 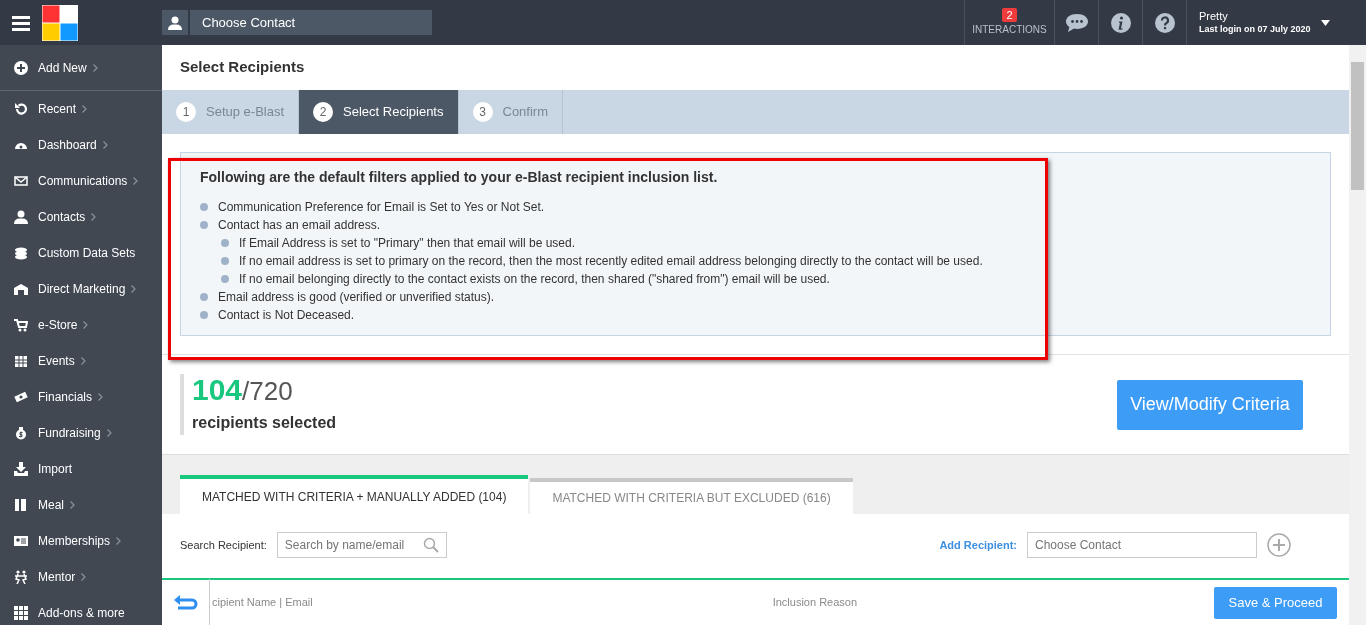 I want to click on page-title: Select Recipients, so click(x=242, y=67).